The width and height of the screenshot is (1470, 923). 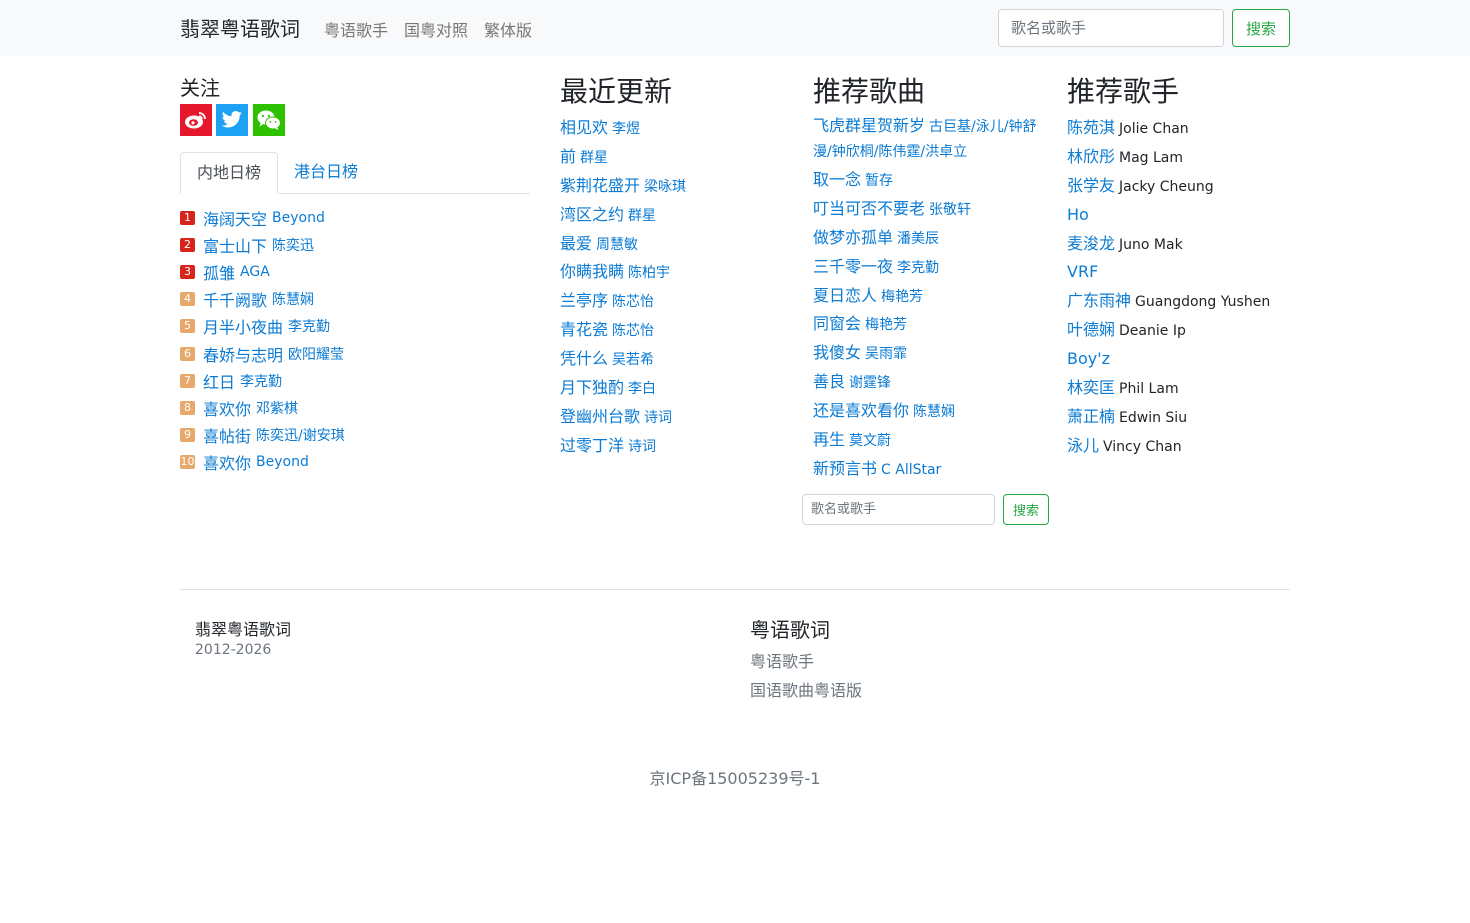 I want to click on left-column: 关注 内地日榜 港台日榜 1 海阔天空 Beyond 2 富士山下 陈奕迅 3 孤雏 A, so click(x=355, y=272).